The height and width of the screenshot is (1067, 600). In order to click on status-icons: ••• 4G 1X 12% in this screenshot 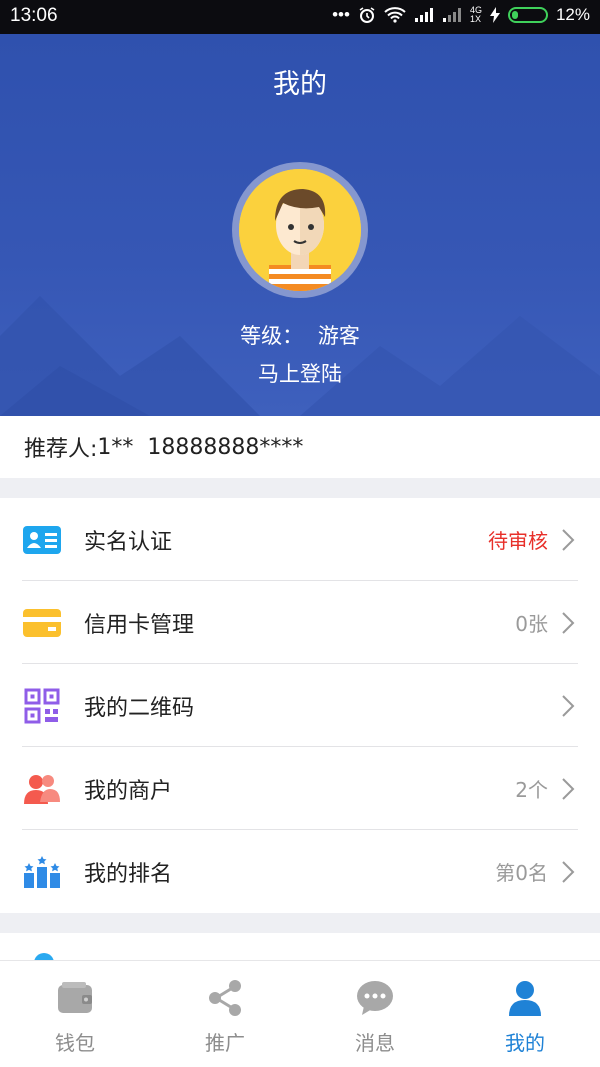, I will do `click(461, 15)`.